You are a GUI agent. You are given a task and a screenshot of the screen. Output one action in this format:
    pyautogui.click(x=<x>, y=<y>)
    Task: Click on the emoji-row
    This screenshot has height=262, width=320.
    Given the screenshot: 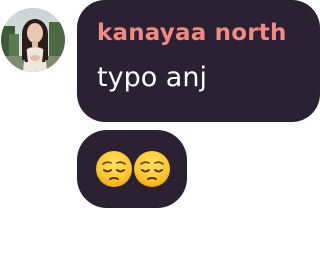 What is the action you would take?
    pyautogui.click(x=133, y=169)
    